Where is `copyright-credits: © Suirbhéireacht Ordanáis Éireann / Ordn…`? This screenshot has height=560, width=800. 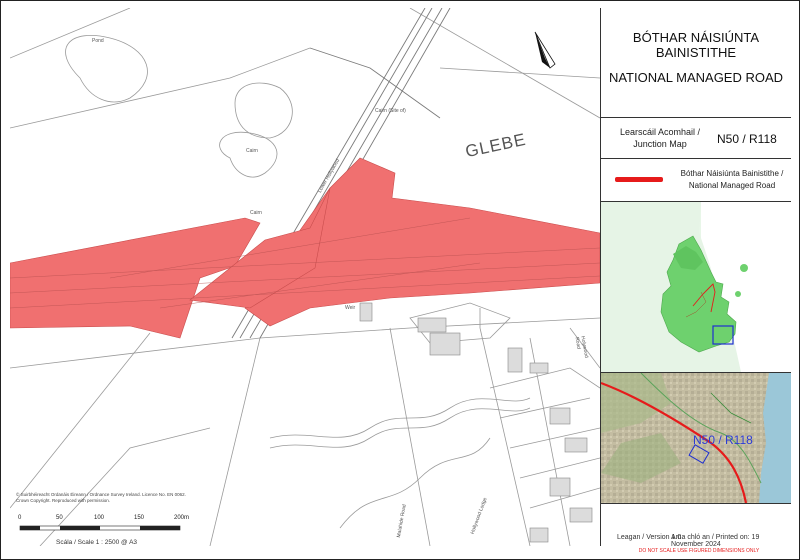 copyright-credits: © Suirbhéireacht Ordanáis Éireann / Ordn… is located at coordinates (101, 497).